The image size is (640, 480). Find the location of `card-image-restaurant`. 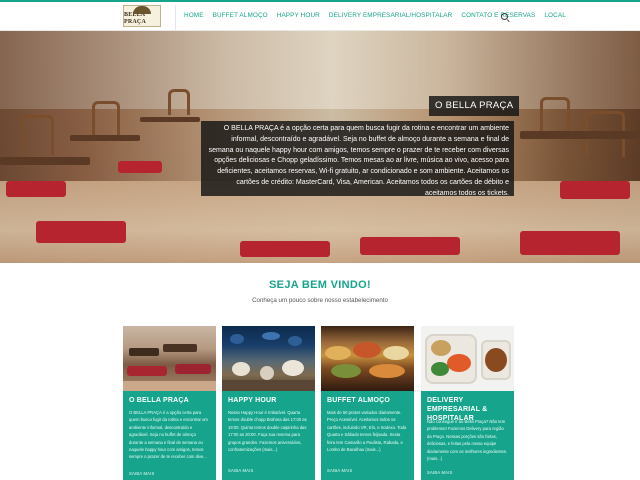

card-image-restaurant is located at coordinates (169, 358).